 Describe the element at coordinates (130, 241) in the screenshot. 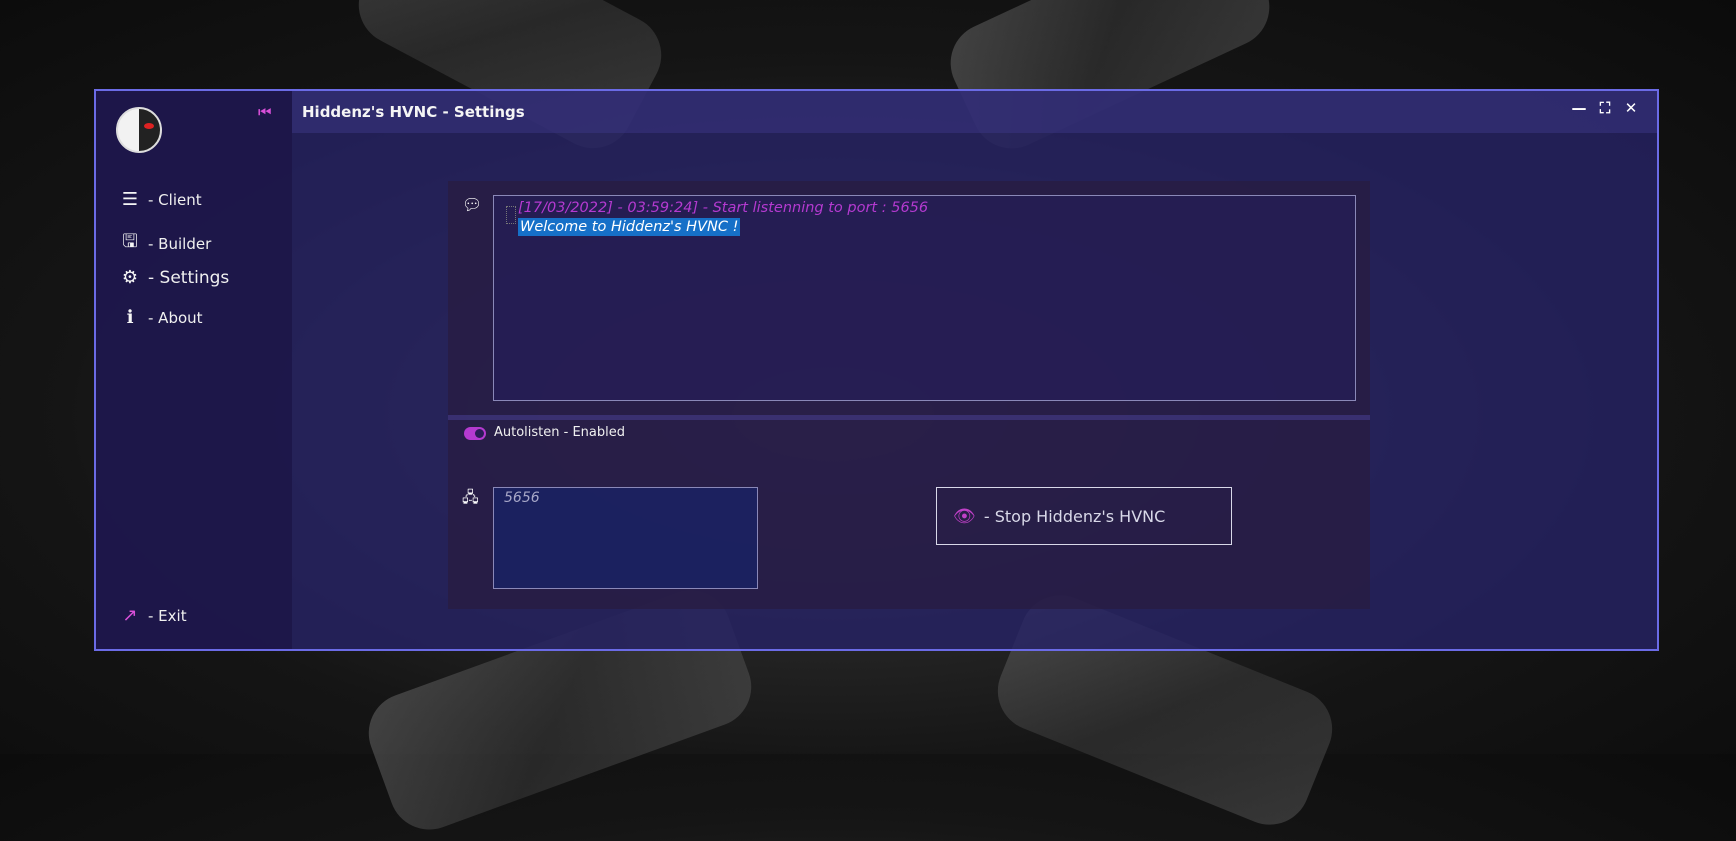

I see `save-icon: 🖫` at that location.